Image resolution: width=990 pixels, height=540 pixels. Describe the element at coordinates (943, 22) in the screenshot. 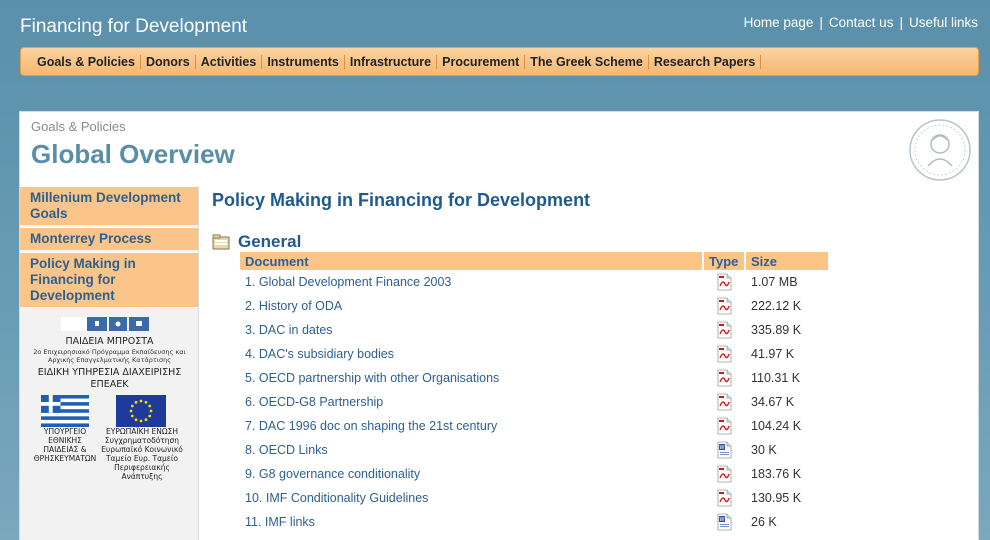

I see `useful-links-link: Useful links` at that location.